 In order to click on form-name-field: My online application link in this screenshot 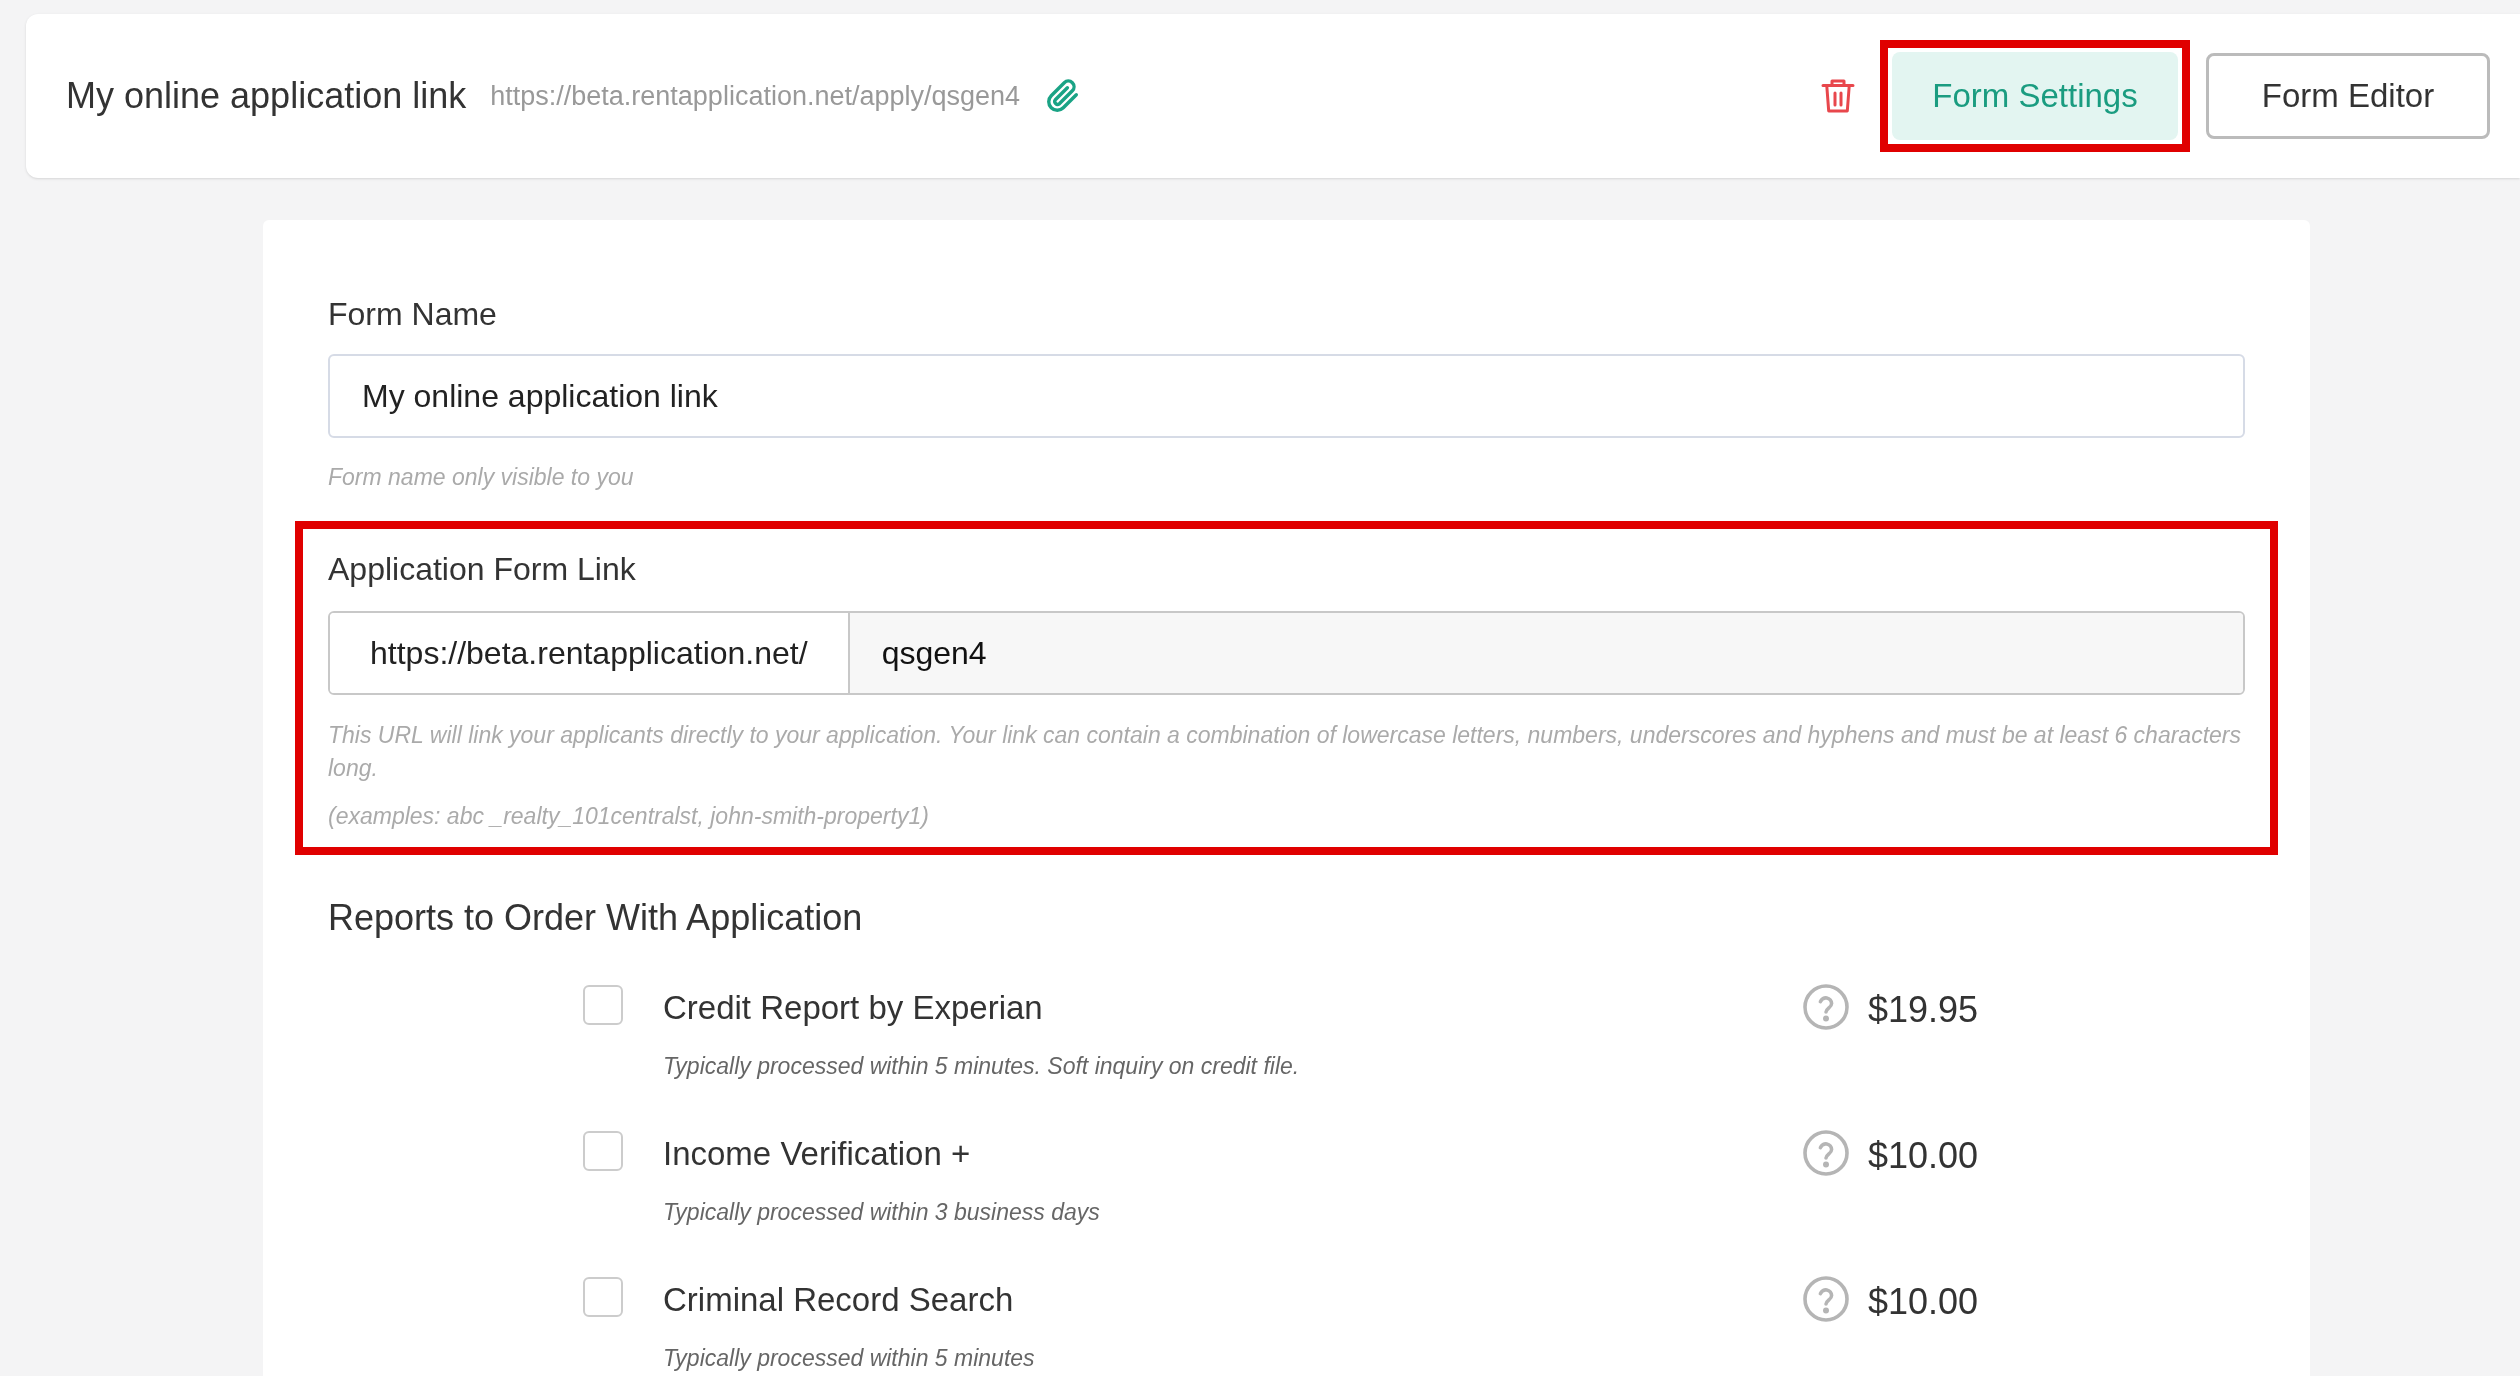, I will do `click(1286, 396)`.